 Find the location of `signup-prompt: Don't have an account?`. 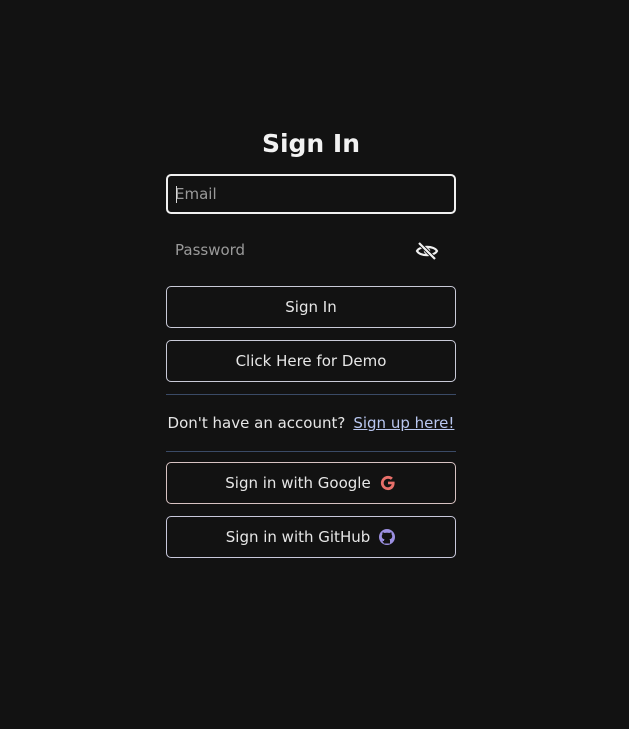

signup-prompt: Don't have an account? is located at coordinates (256, 423).